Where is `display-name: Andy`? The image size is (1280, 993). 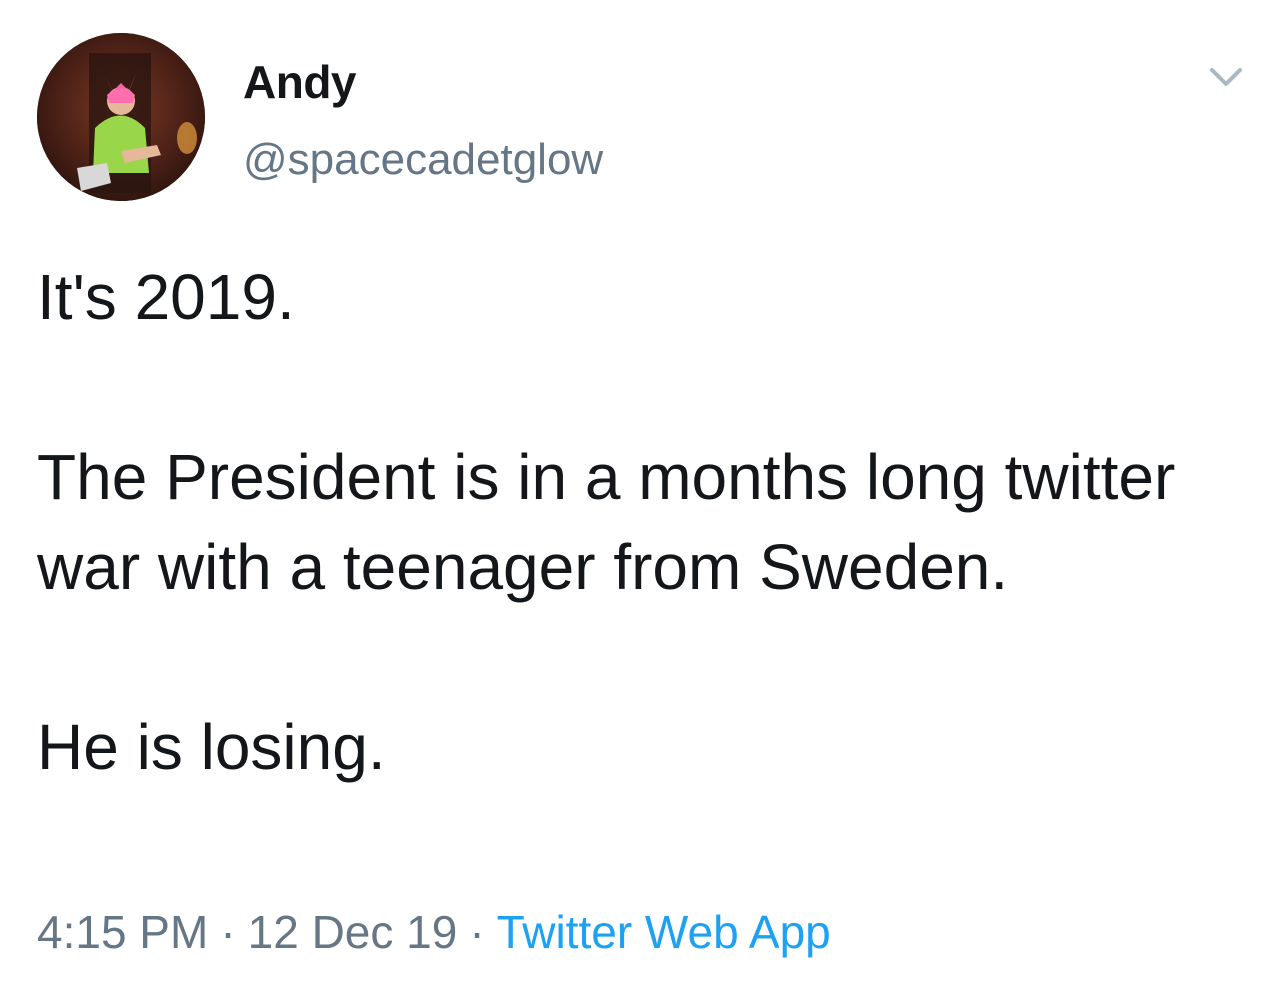 display-name: Andy is located at coordinates (300, 82).